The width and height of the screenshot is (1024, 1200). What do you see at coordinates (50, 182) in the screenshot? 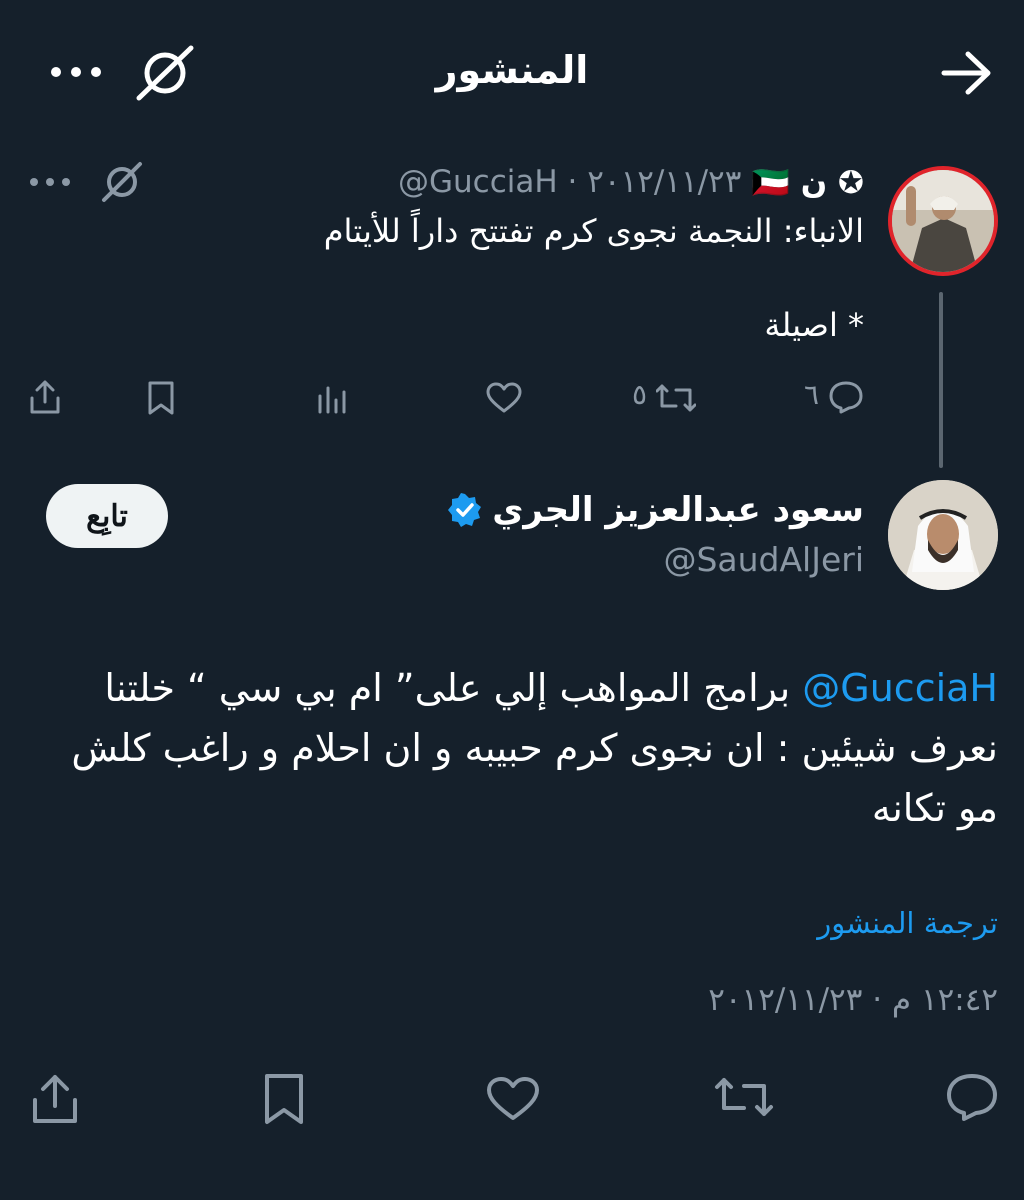
I see `parent-more-icon` at bounding box center [50, 182].